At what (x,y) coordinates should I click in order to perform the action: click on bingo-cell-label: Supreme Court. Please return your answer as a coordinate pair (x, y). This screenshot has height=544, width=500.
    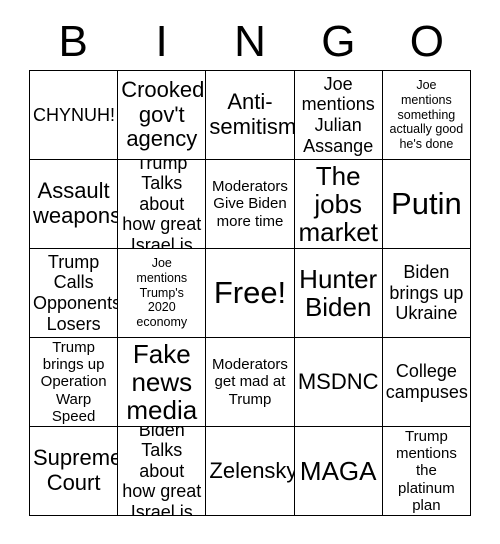
    Looking at the image, I should click on (75, 470).